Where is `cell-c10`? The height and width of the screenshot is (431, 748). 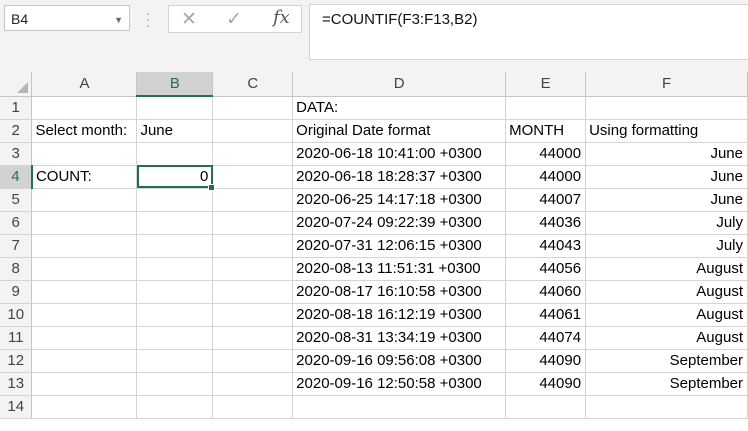
cell-c10 is located at coordinates (253, 315).